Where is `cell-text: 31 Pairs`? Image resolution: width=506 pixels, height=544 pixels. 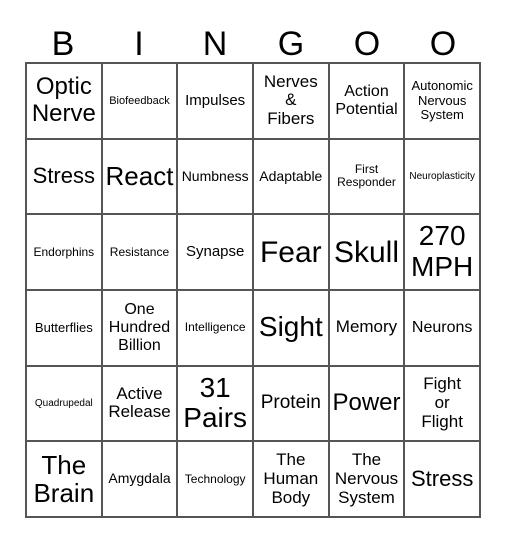 cell-text: 31 Pairs is located at coordinates (215, 402).